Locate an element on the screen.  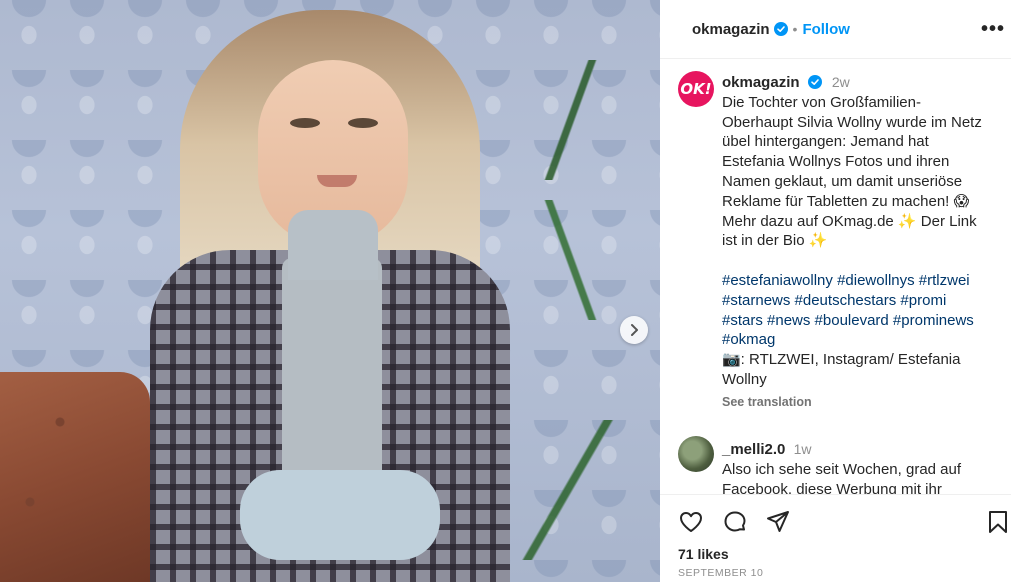
caption-line: Reklame für Tabletten zu machen! 😱 is located at coordinates (846, 201).